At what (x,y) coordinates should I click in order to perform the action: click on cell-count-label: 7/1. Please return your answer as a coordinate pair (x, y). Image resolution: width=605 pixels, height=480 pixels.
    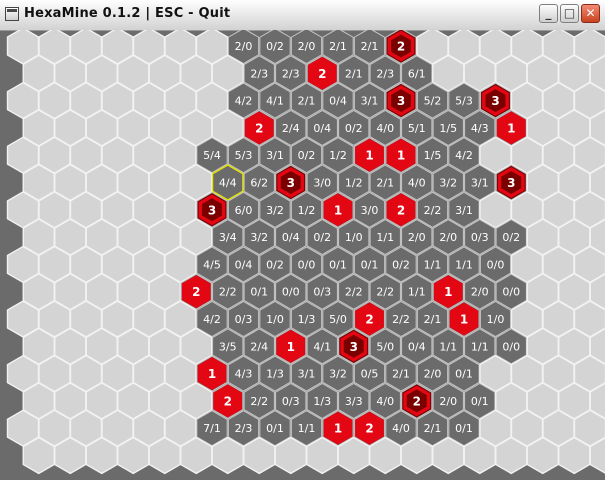
    Looking at the image, I should click on (212, 428).